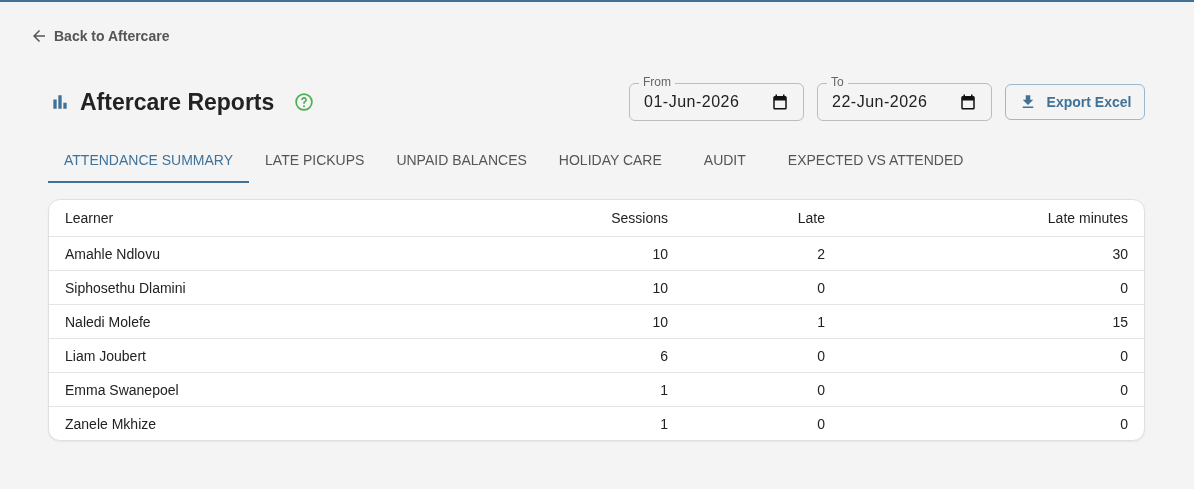 This screenshot has height=489, width=1194. What do you see at coordinates (108, 321) in the screenshot?
I see `table-cell-text: Naledi Molefe` at bounding box center [108, 321].